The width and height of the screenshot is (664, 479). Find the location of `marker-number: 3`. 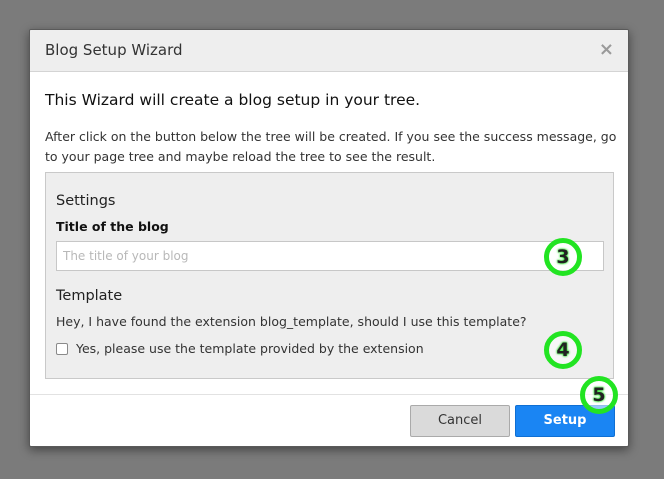

marker-number: 3 is located at coordinates (563, 257).